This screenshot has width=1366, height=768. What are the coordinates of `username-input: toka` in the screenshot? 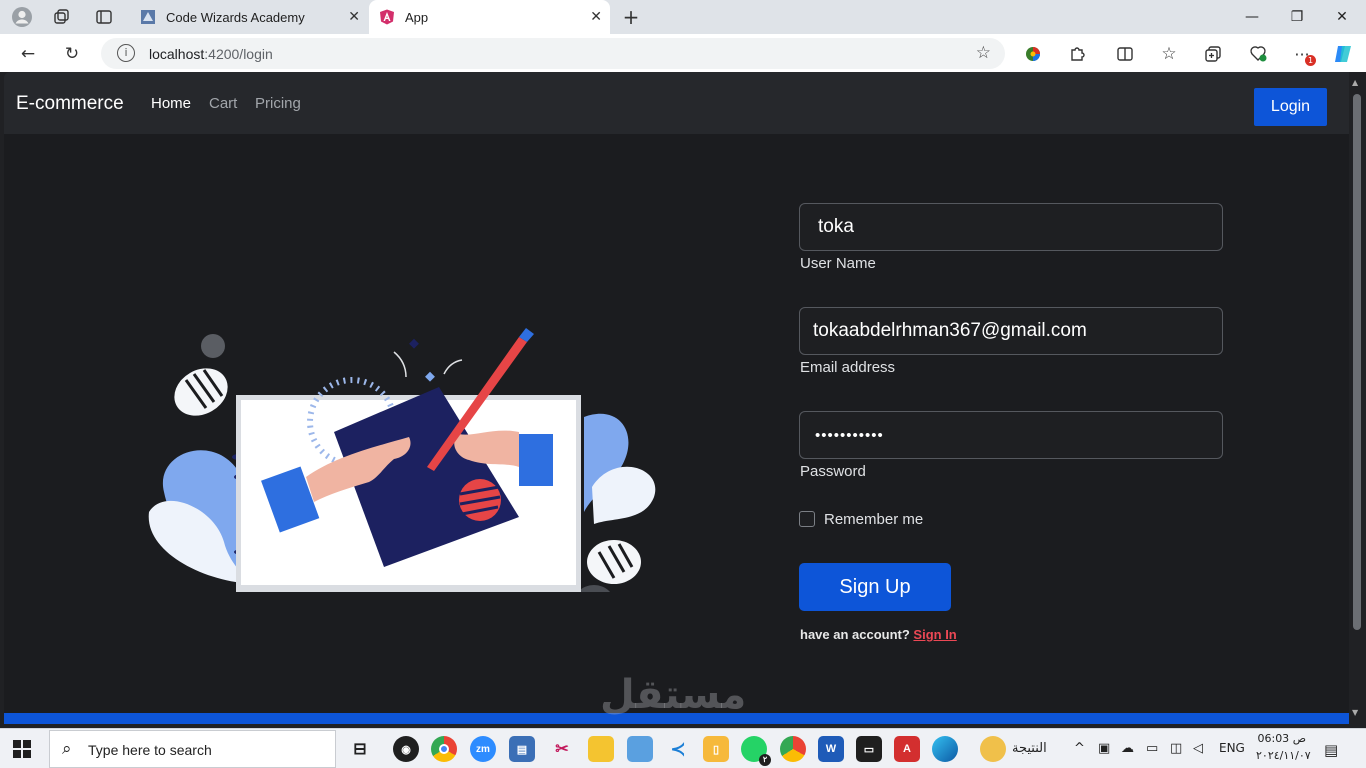 It's located at (1011, 227).